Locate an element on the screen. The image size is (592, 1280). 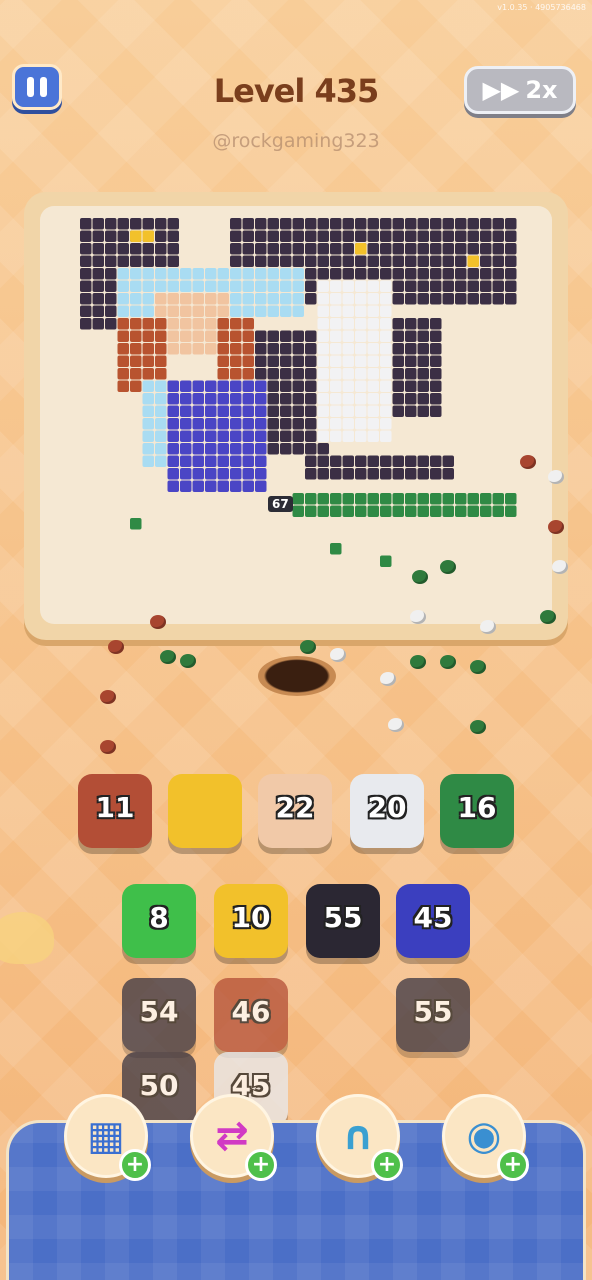
booster-button: ◉ + is located at coordinates (485, 1137).